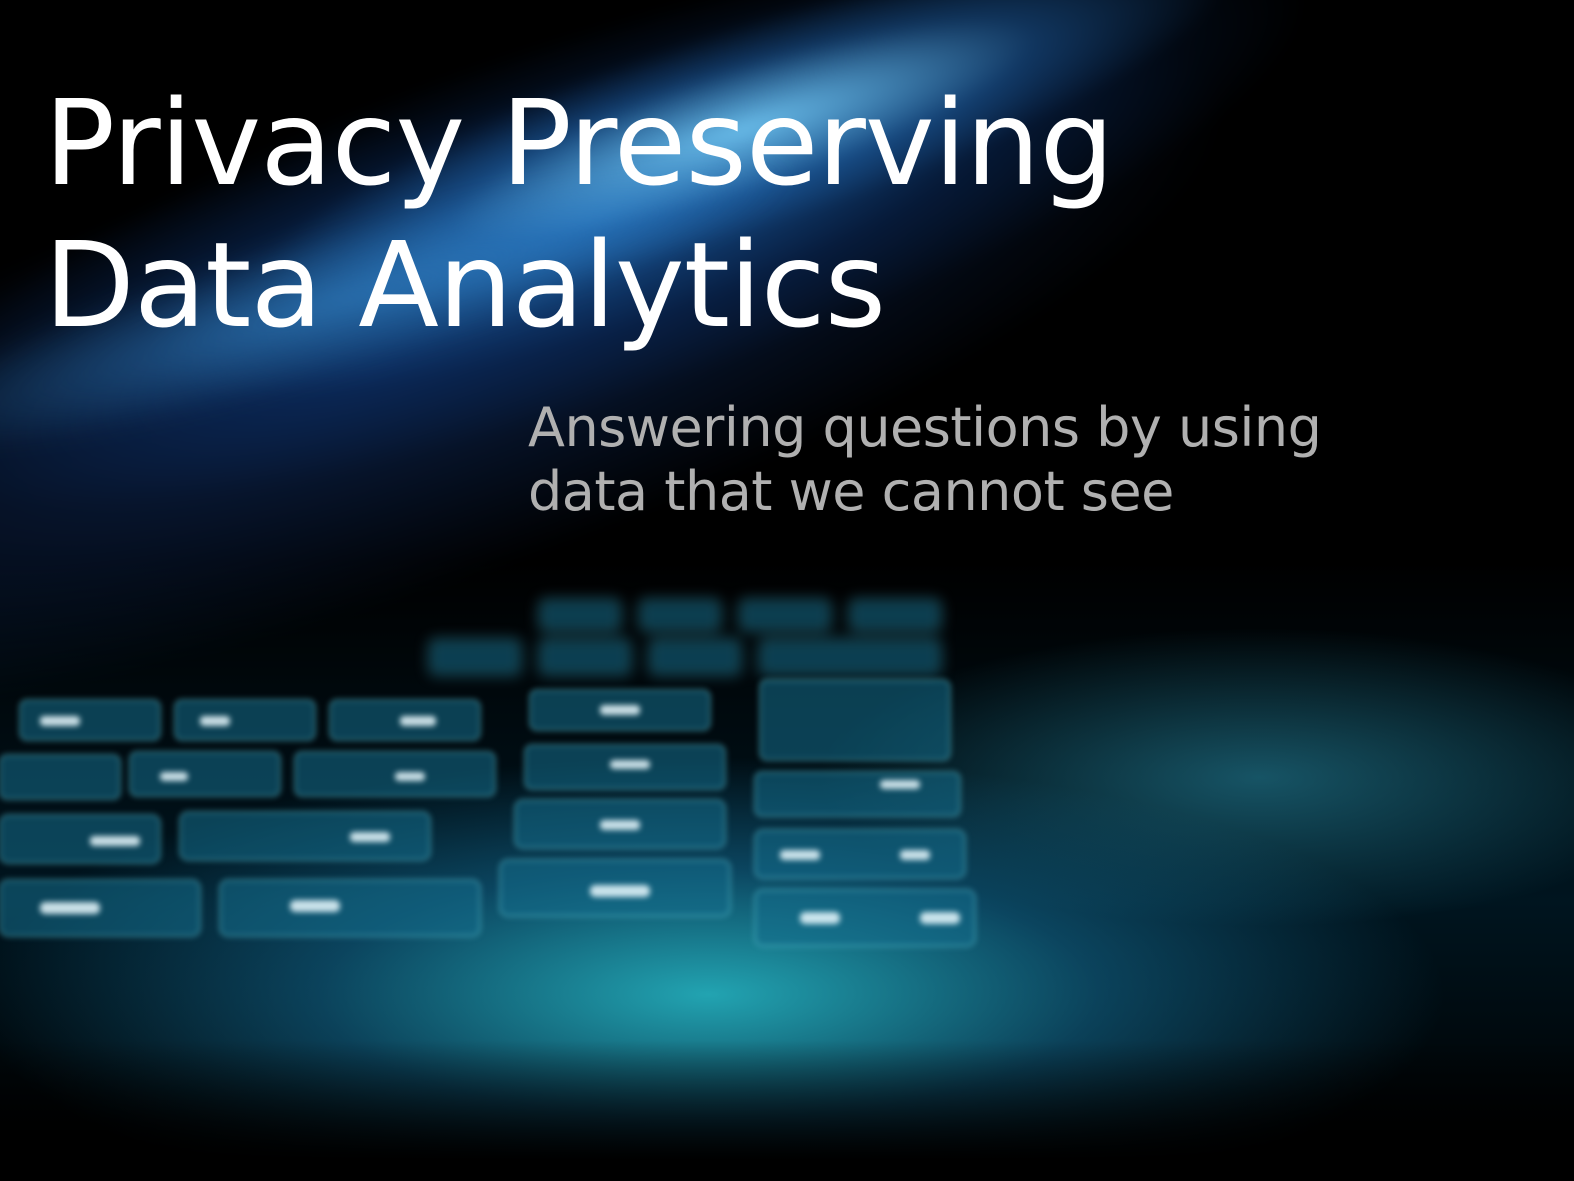 This screenshot has width=1574, height=1181. I want to click on background-bottom-fade, so click(787, 1110).